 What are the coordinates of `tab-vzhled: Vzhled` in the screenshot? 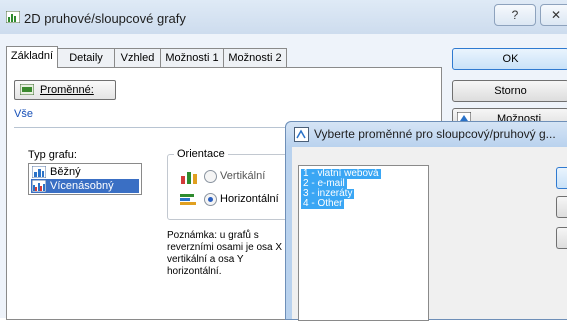 It's located at (137, 57).